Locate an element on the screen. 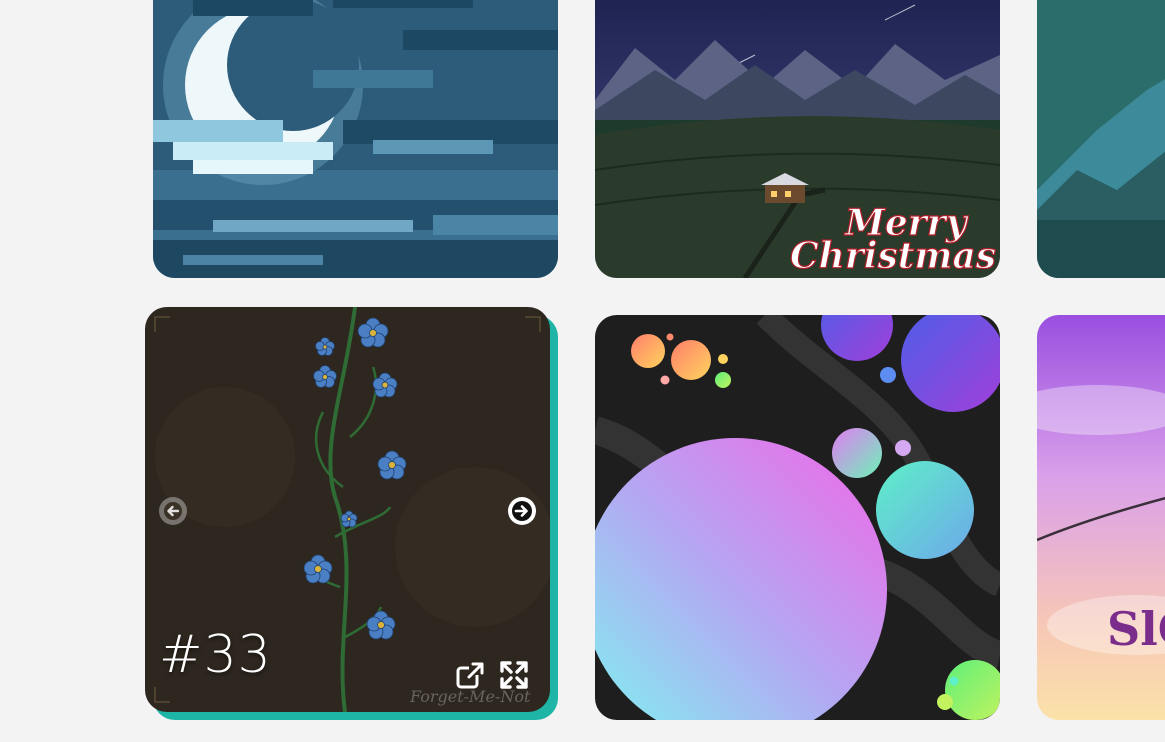  gallery-card-christmas: Merry Christmas is located at coordinates (797, 139).